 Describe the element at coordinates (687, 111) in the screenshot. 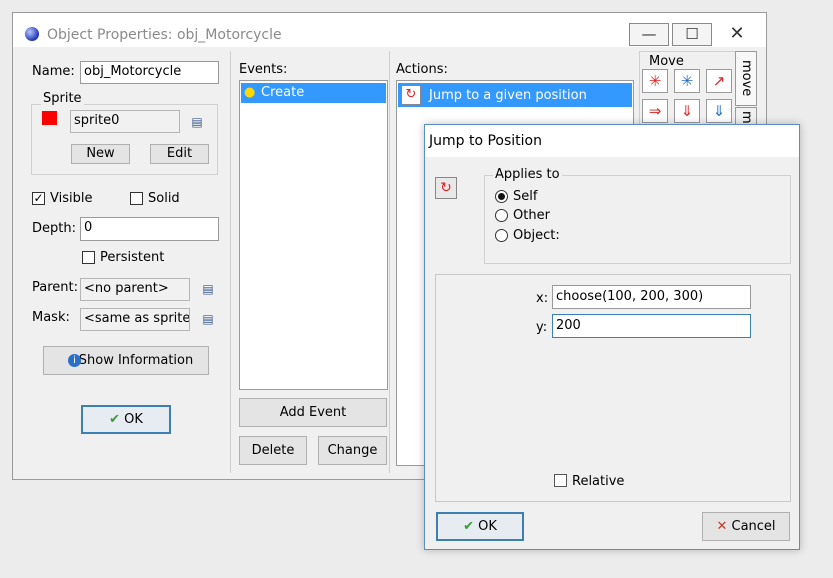

I see `speed-vertical-icon: ⇓` at that location.